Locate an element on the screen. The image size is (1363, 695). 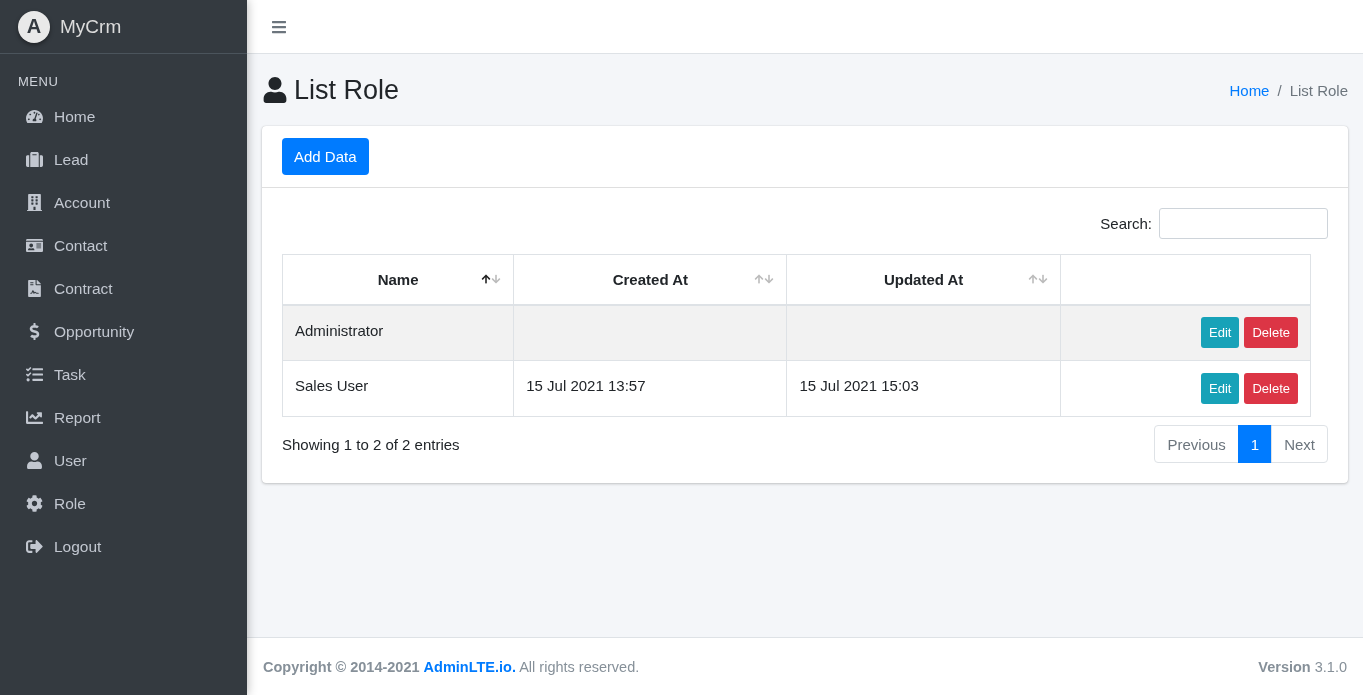
sidebar-item: Contract is located at coordinates (123, 288).